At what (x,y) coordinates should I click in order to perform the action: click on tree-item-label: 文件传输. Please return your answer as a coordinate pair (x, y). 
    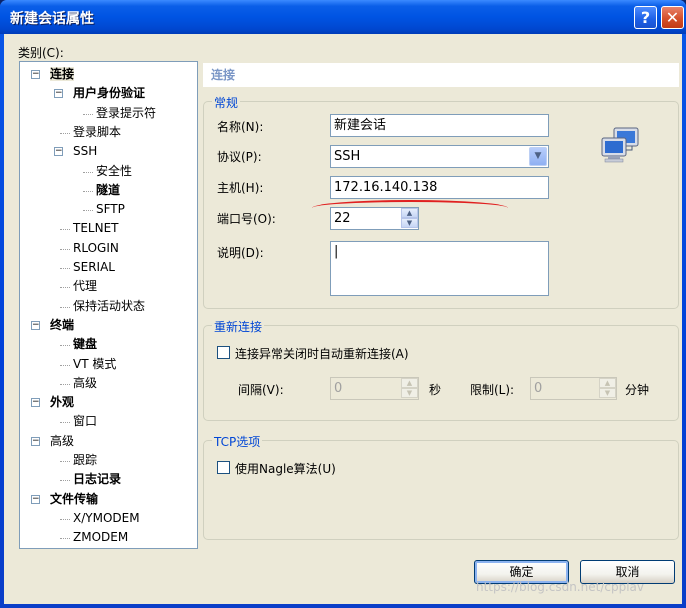
    Looking at the image, I should click on (74, 498).